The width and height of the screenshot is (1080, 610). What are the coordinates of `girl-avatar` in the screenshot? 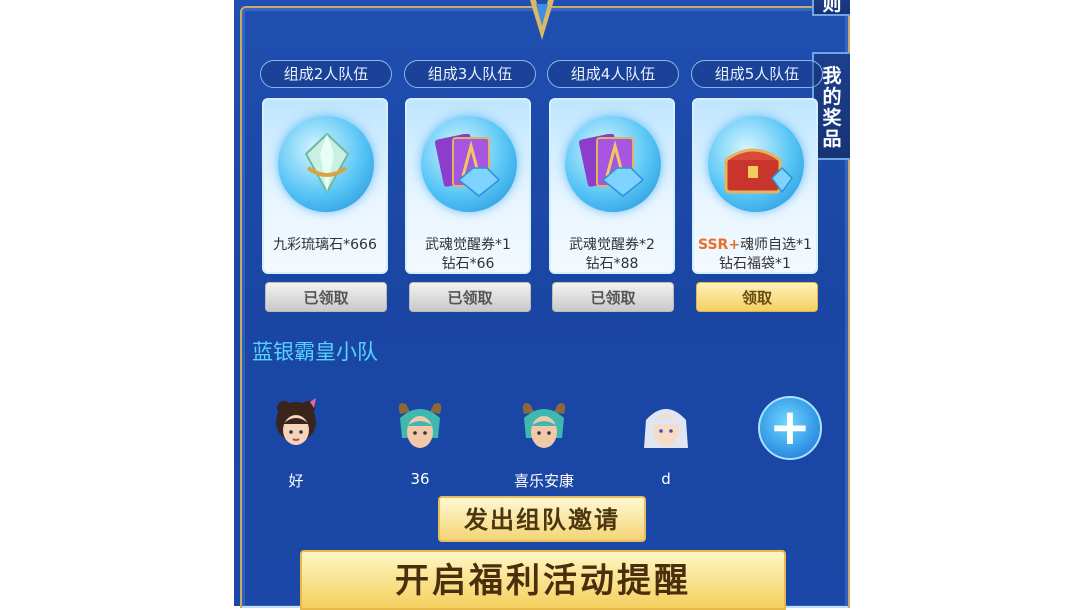 It's located at (296, 421).